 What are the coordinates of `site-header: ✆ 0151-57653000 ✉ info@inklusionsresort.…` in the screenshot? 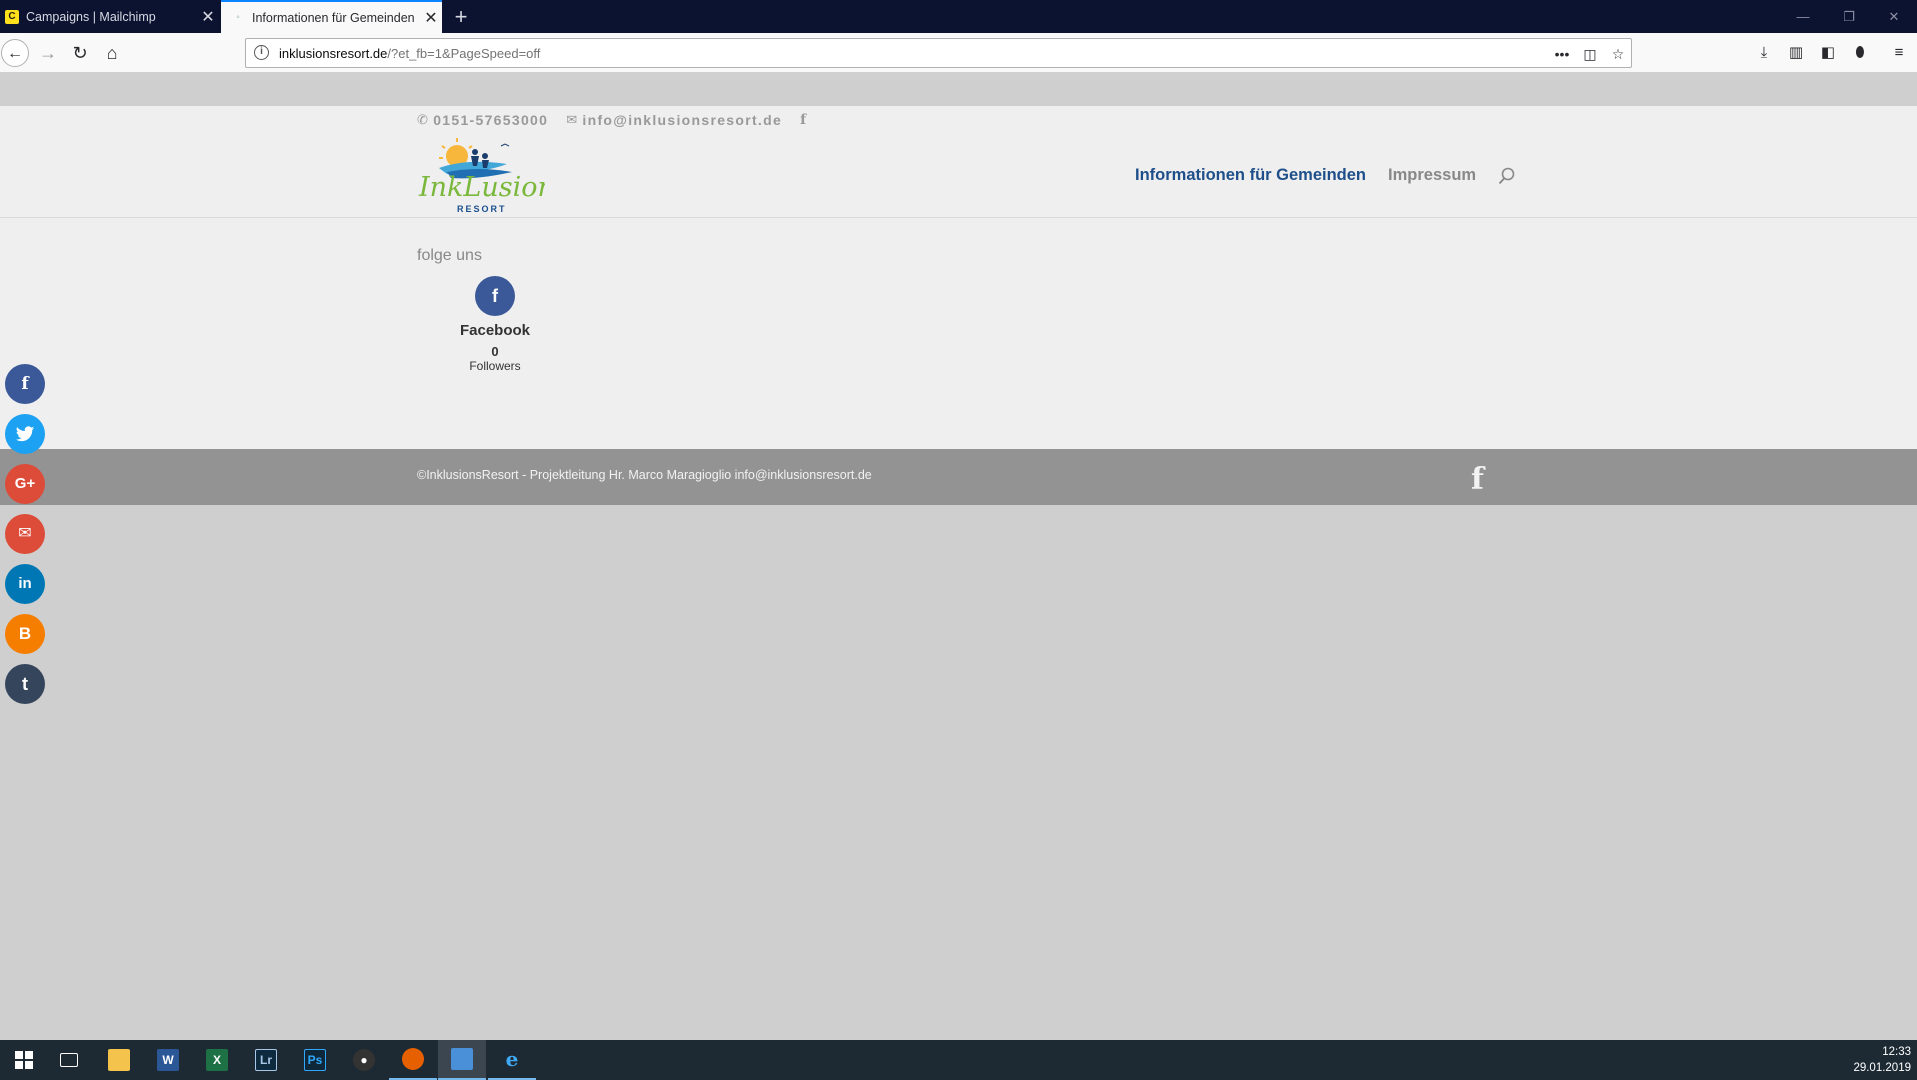 It's located at (958, 162).